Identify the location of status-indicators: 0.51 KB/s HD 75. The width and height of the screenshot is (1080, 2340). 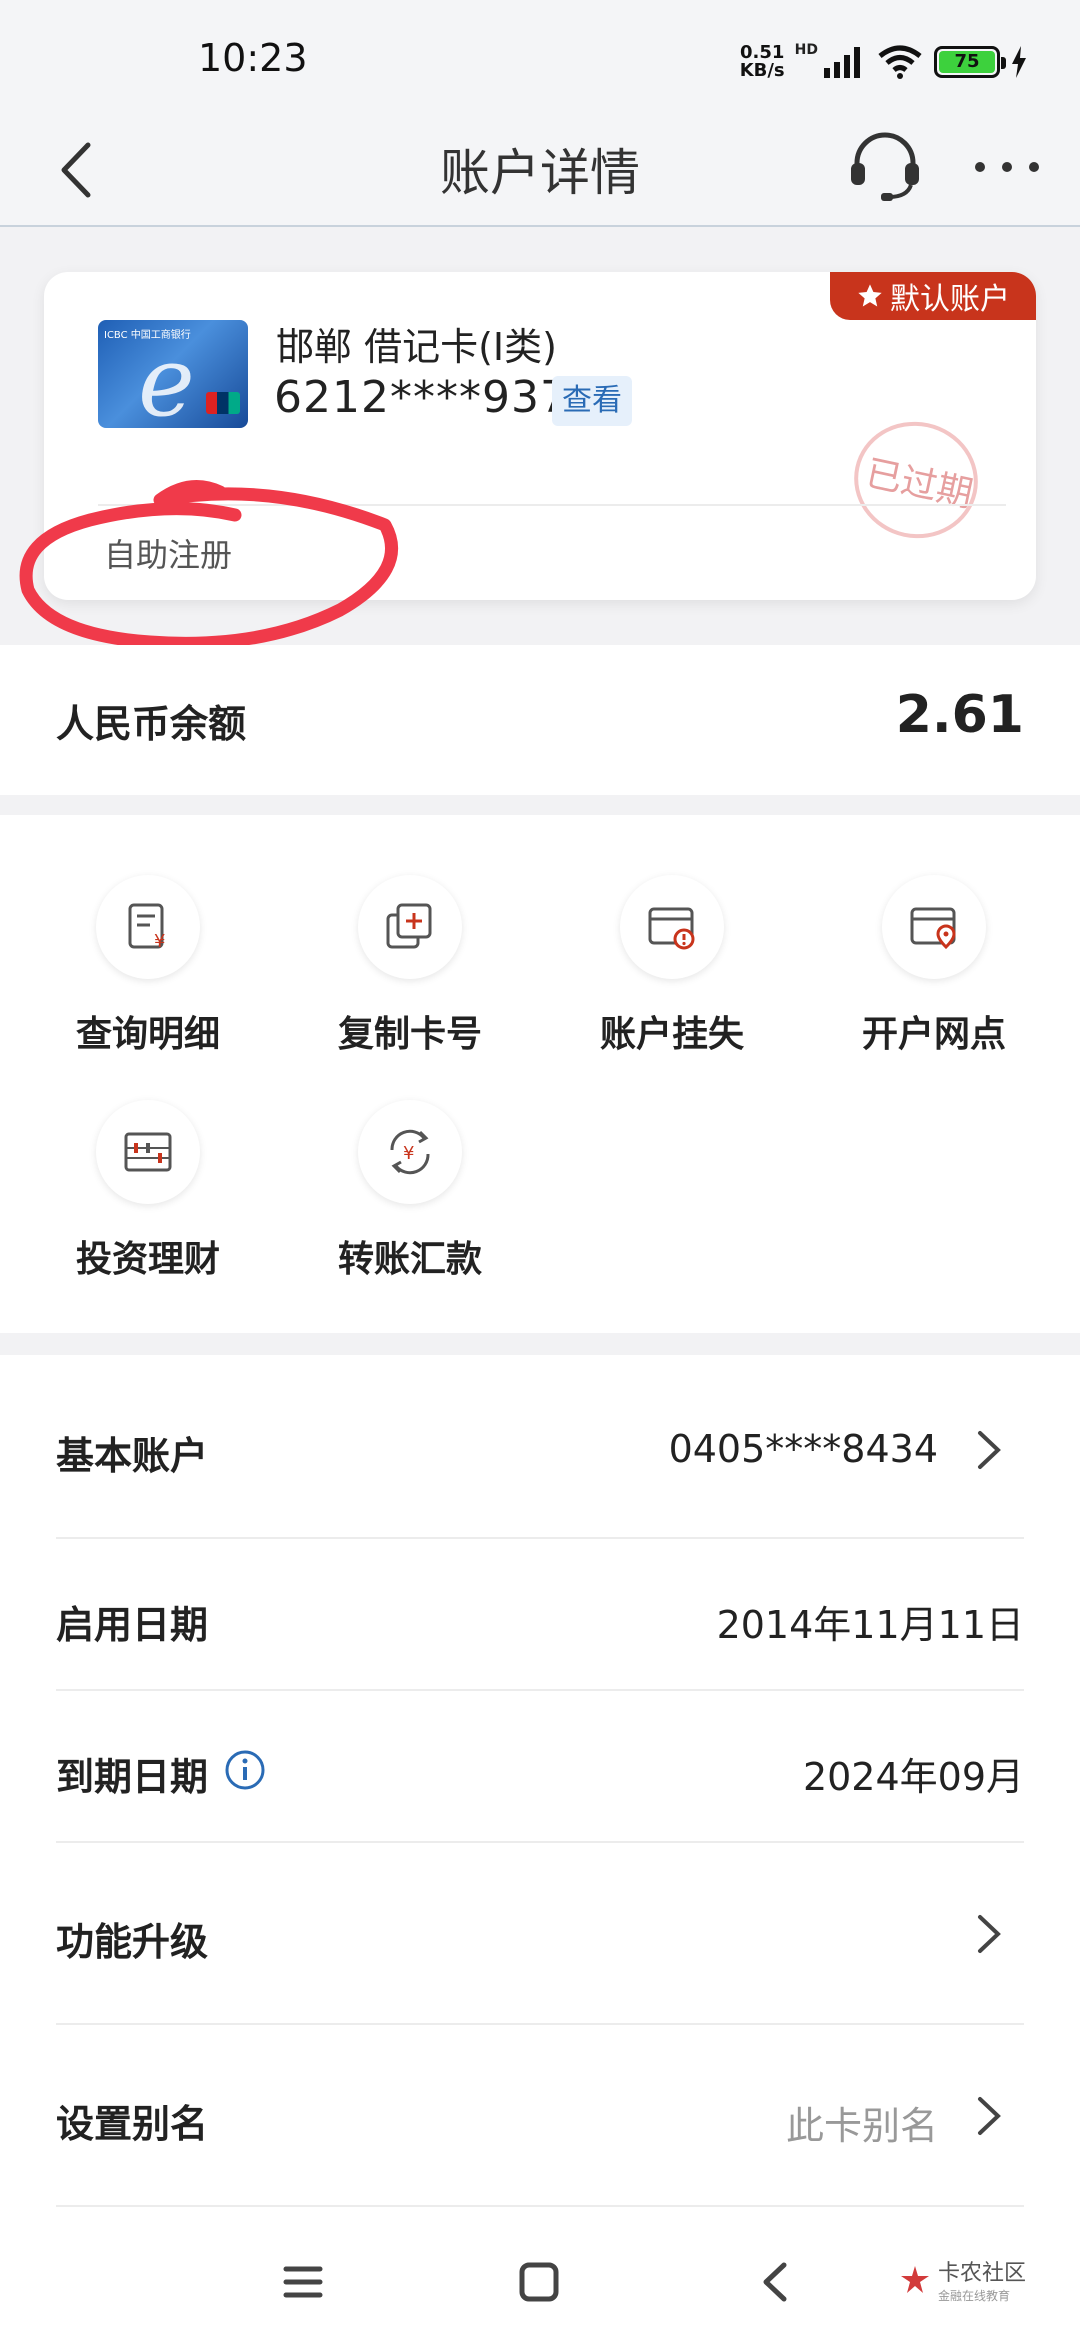
(884, 62).